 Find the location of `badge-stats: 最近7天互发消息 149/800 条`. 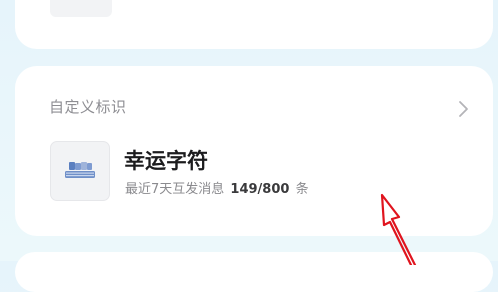

badge-stats: 最近7天互发消息 149/800 条 is located at coordinates (217, 187).